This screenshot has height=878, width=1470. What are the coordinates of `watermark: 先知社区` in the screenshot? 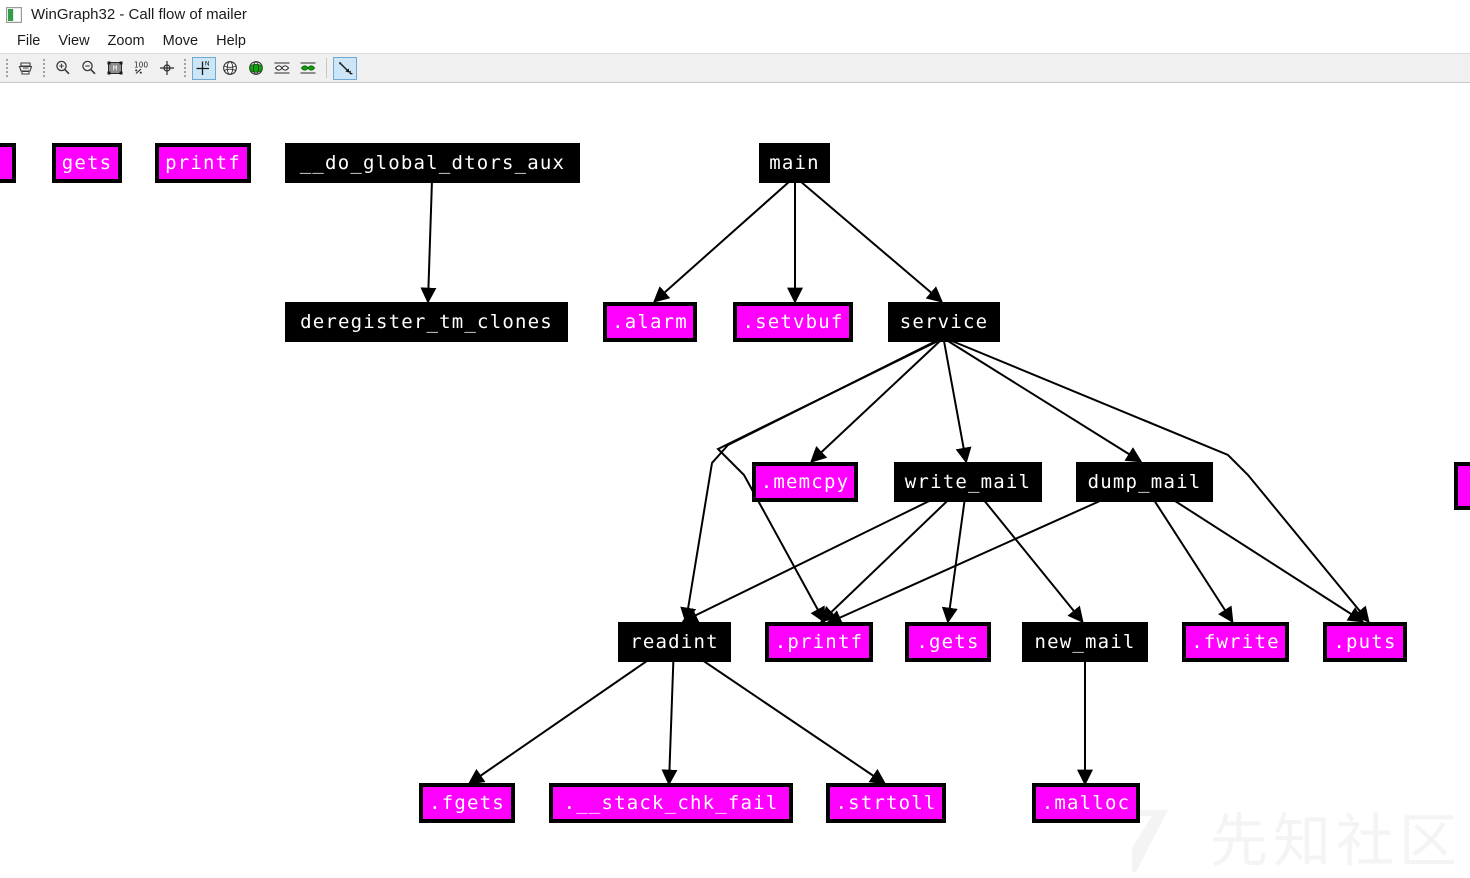 It's located at (1292, 841).